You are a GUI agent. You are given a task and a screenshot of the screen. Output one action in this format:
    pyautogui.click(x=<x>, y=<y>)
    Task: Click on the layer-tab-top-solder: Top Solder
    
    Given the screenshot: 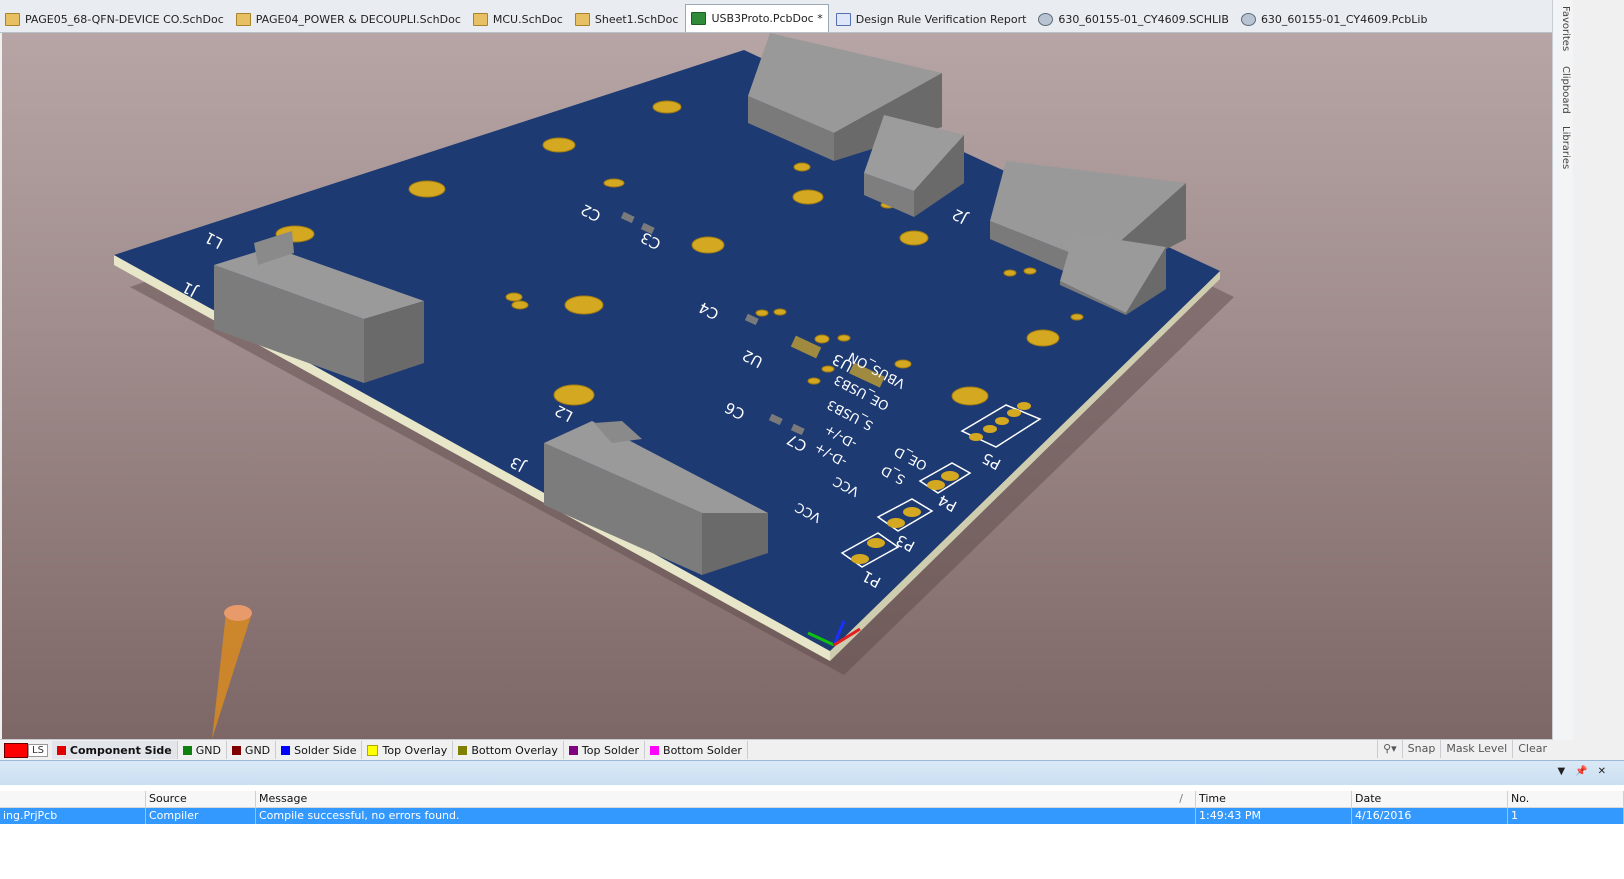 What is the action you would take?
    pyautogui.click(x=605, y=750)
    